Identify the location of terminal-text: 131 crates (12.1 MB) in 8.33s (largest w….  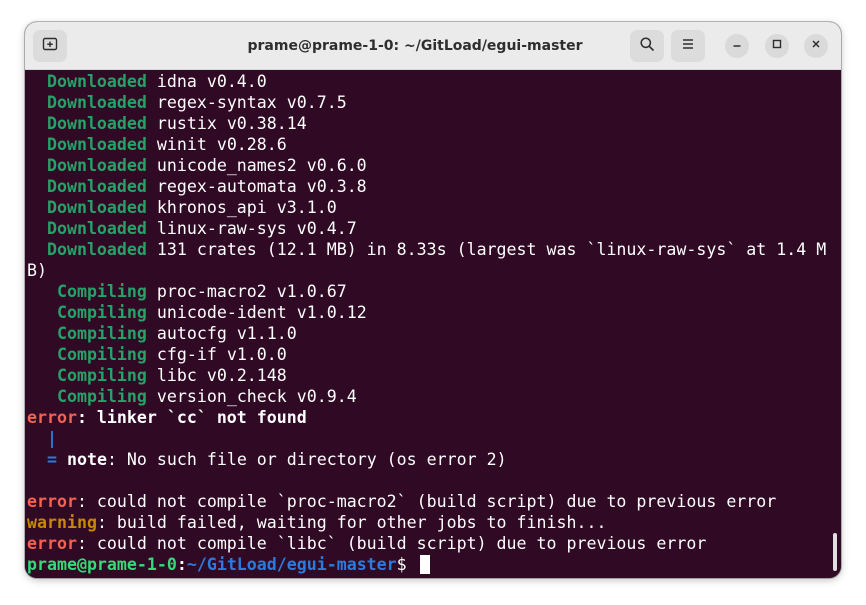
(486, 249).